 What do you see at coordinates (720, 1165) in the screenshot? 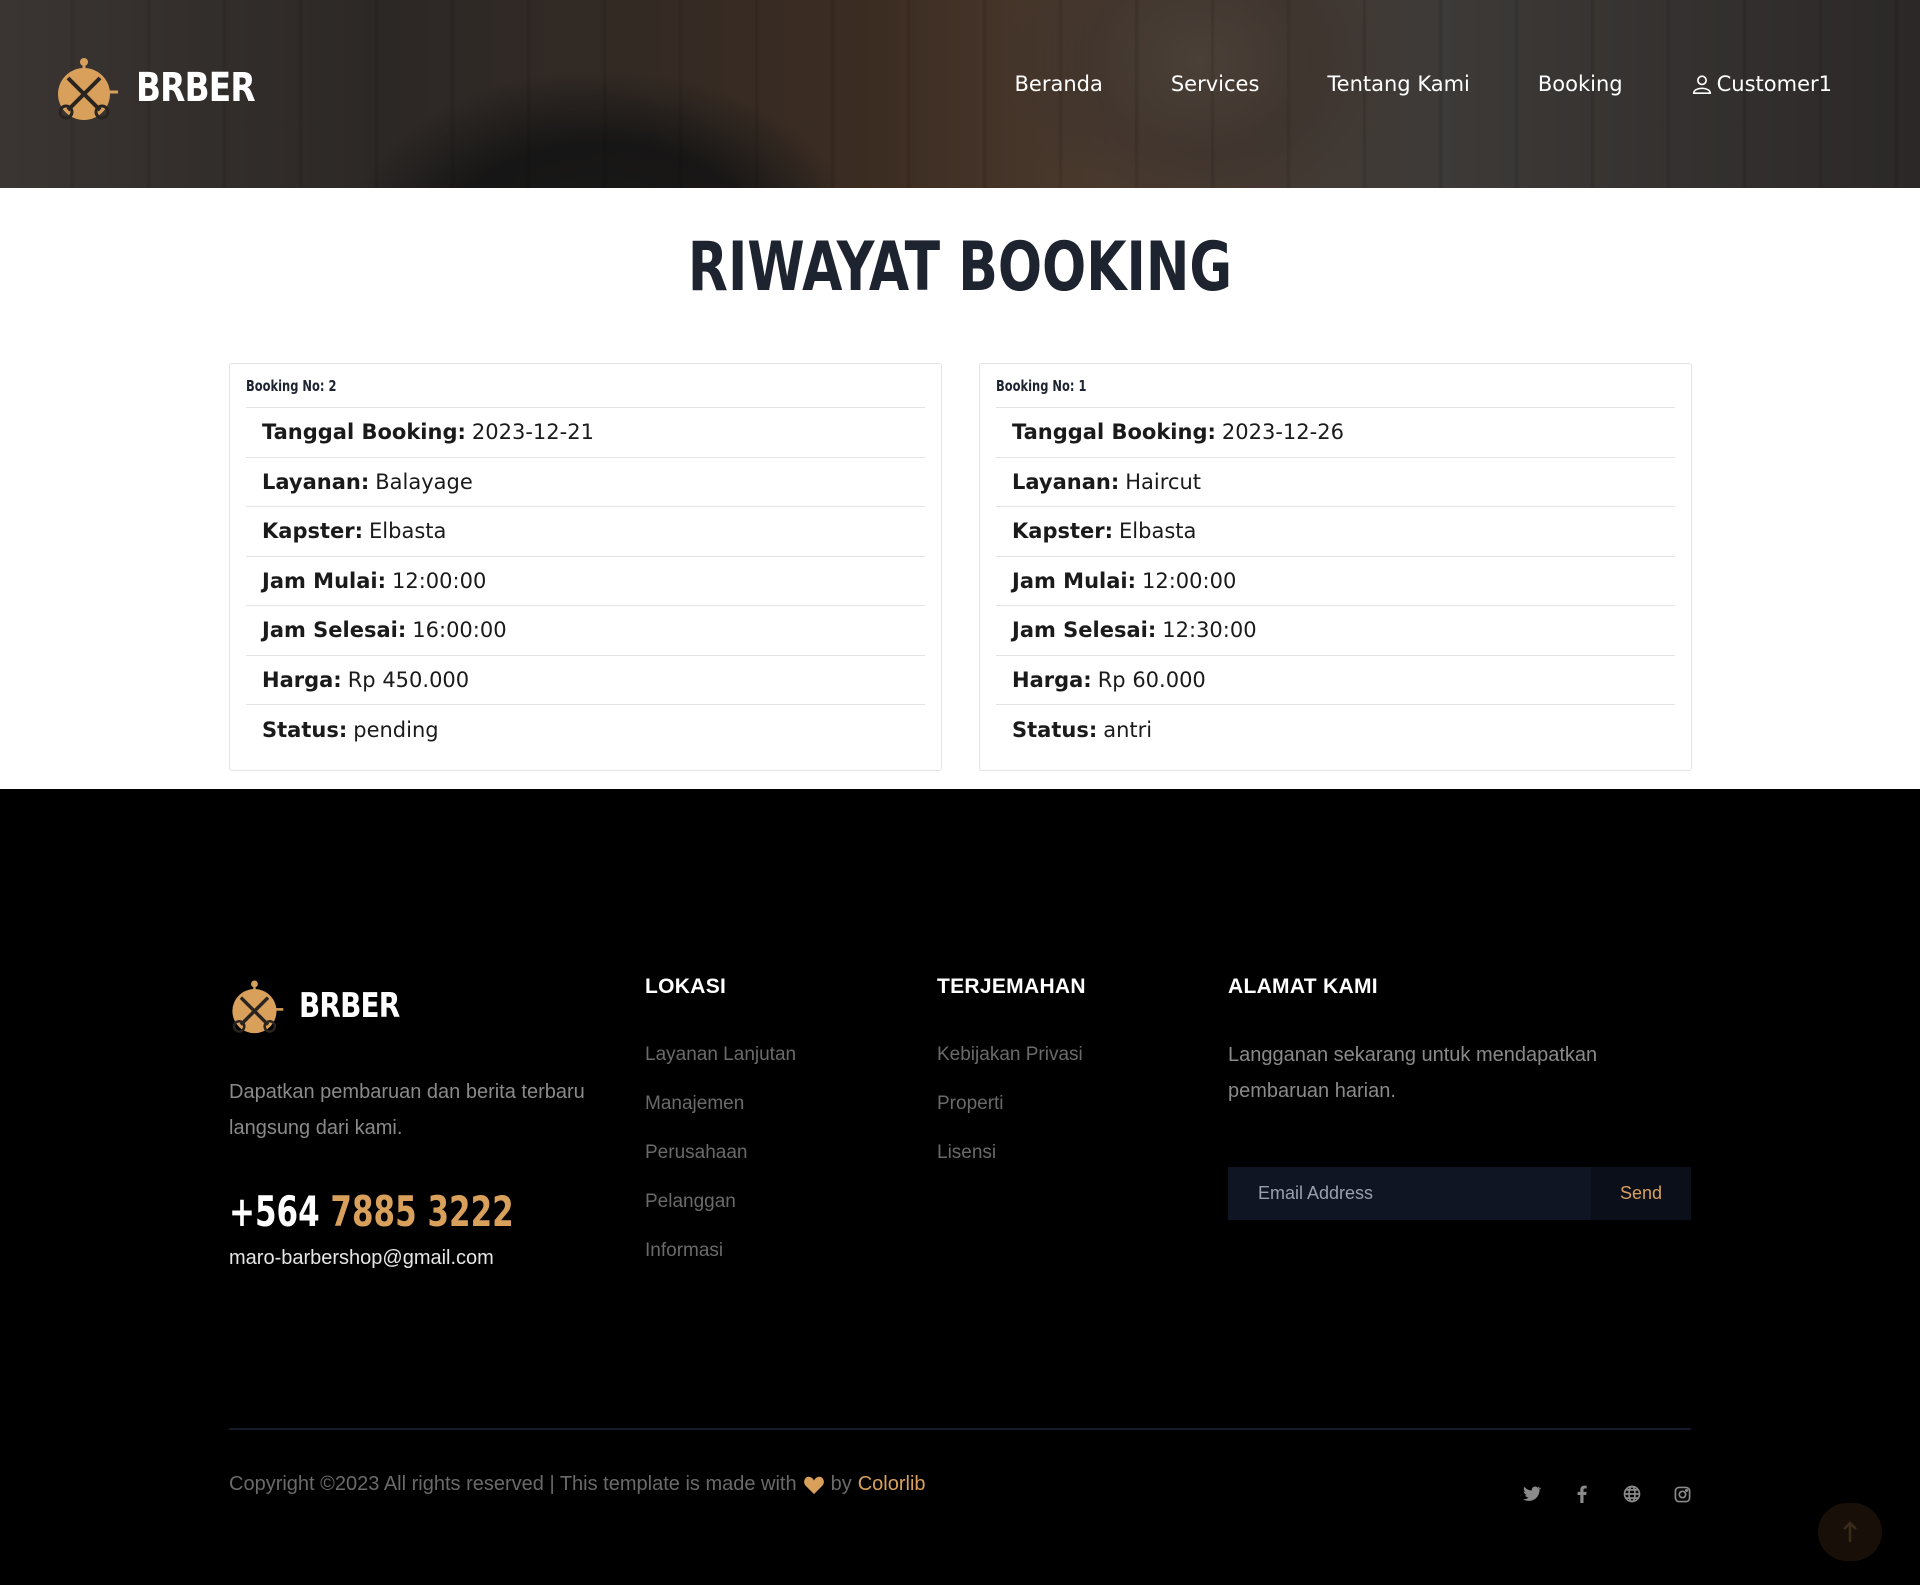
I see `footer-link: Perusahaan` at bounding box center [720, 1165].